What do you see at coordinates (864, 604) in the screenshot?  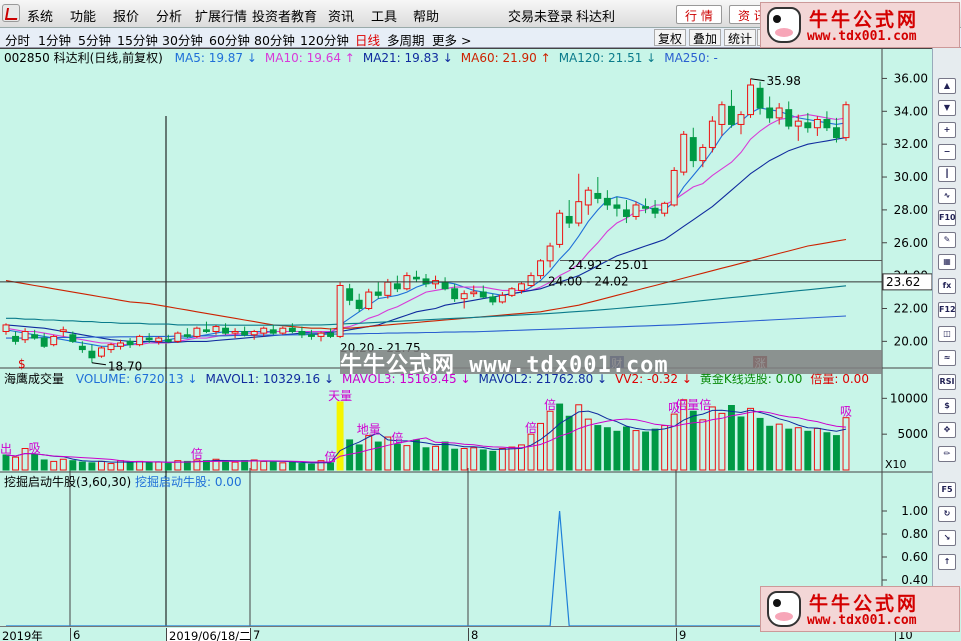 I see `brand-title: 牛牛公式网` at bounding box center [864, 604].